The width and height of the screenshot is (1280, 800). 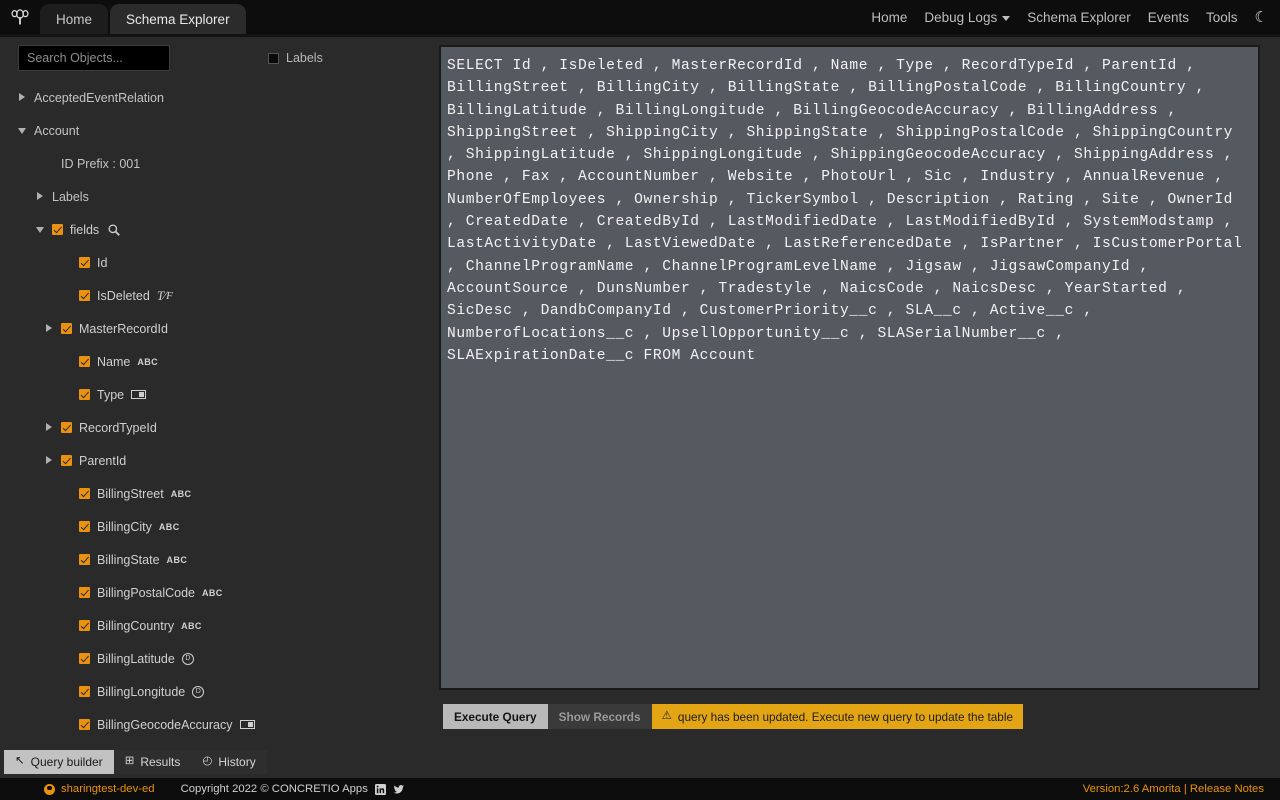 I want to click on window-tab-schema-explorer: Schema Explorer, so click(x=178, y=19).